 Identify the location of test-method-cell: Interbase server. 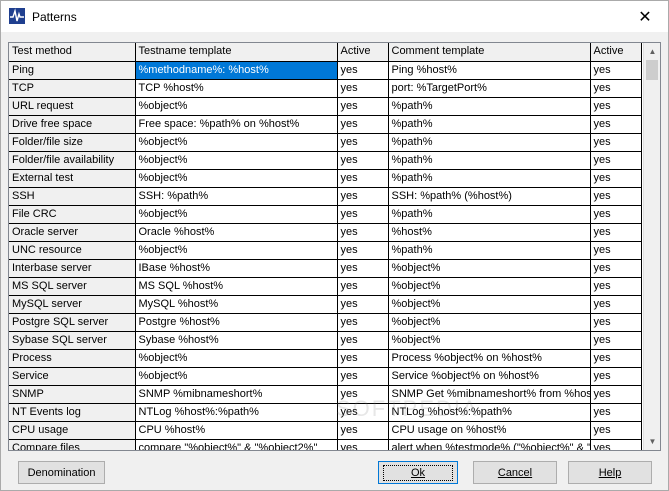
(72, 268).